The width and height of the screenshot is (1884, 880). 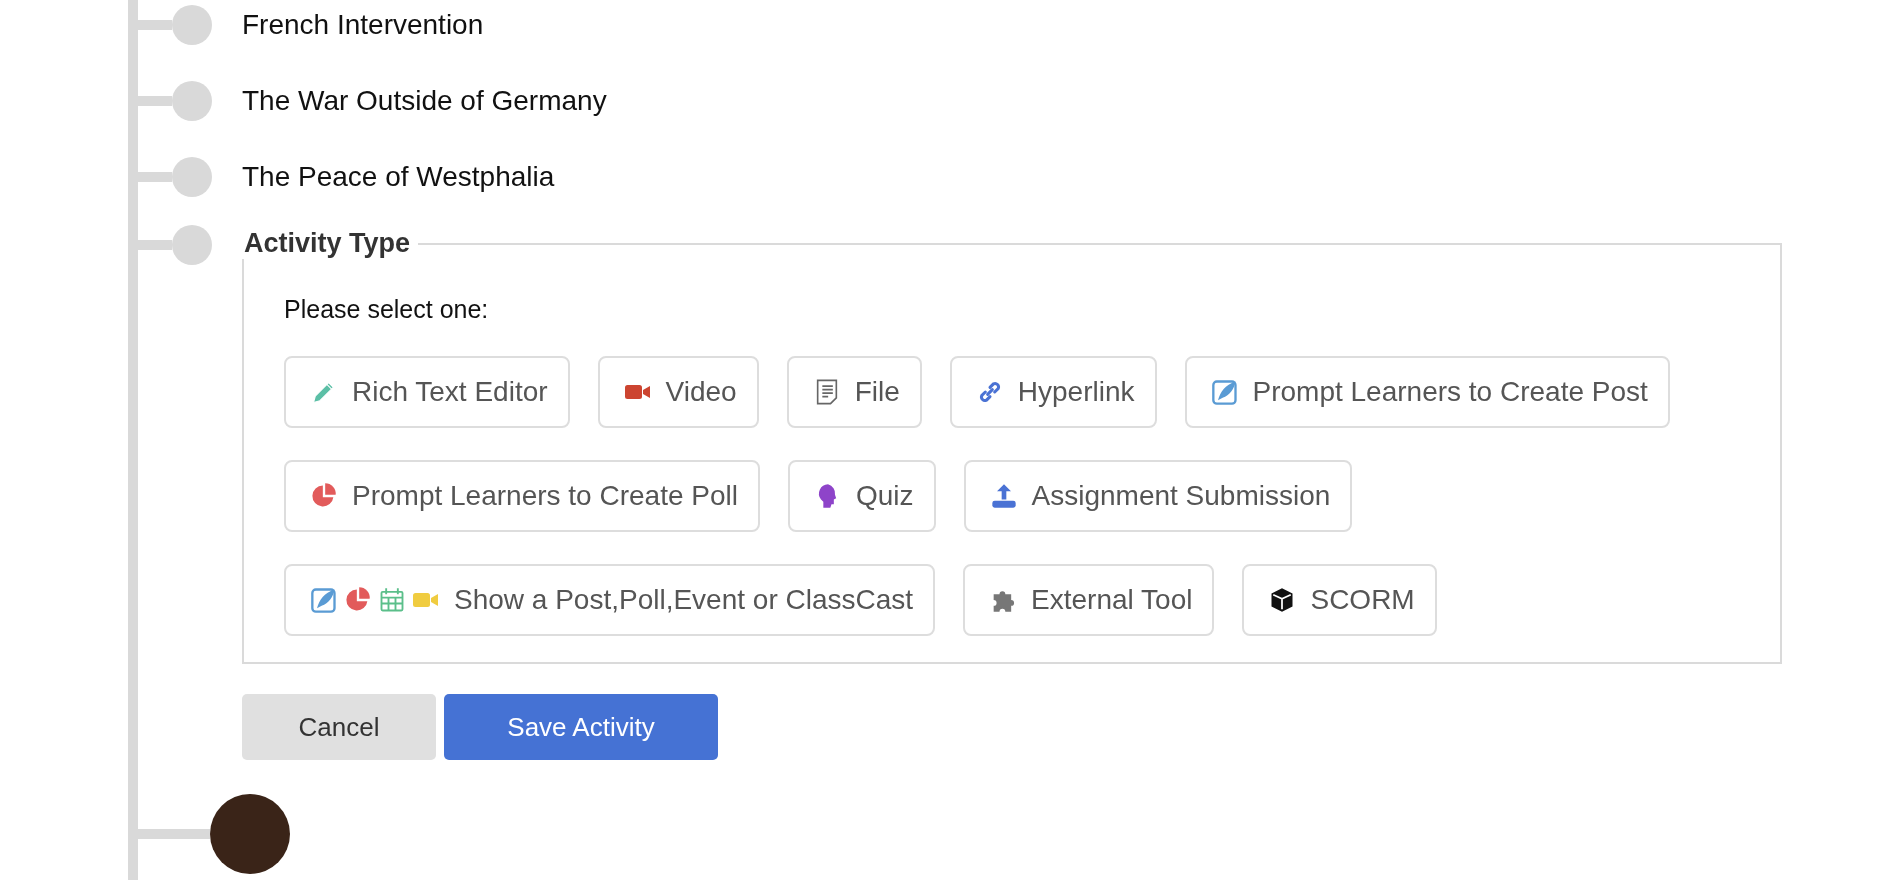 I want to click on activity-option-button: SCORM, so click(x=1339, y=600).